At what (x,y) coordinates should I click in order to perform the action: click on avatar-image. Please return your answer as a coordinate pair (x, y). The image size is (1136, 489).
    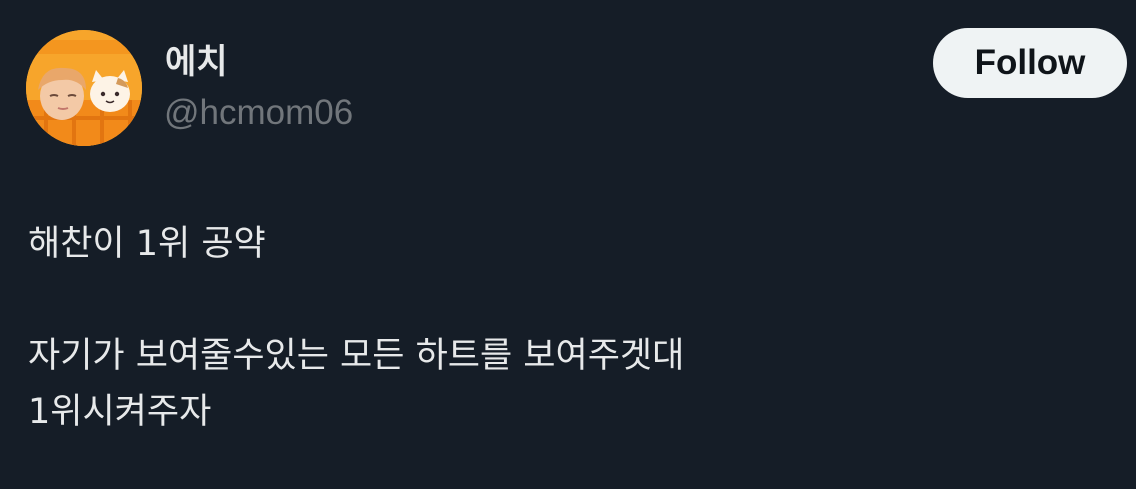
    Looking at the image, I should click on (84, 88).